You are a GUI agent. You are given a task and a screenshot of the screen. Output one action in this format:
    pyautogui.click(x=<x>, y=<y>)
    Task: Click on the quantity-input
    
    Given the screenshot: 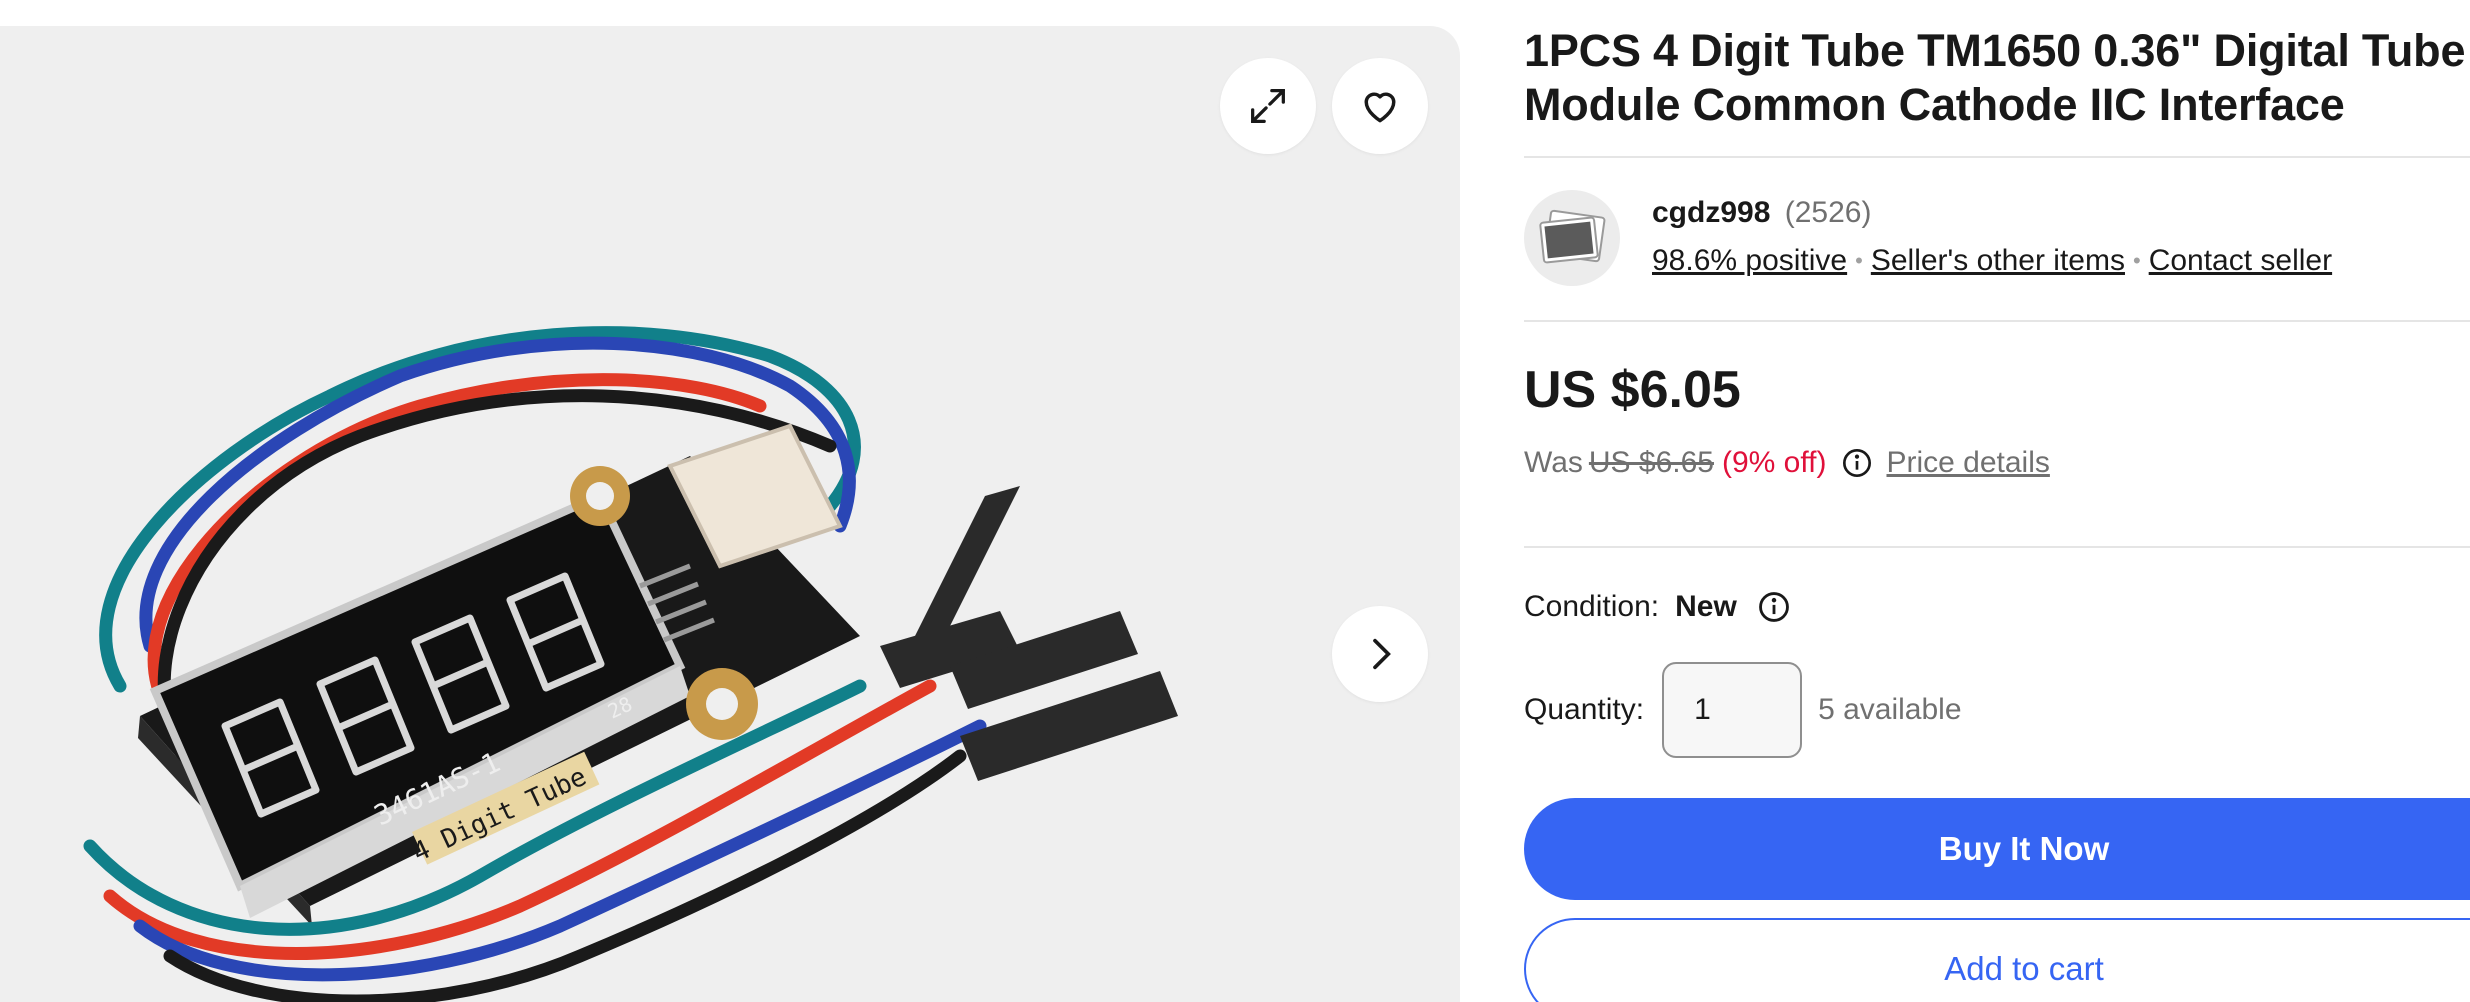 What is the action you would take?
    pyautogui.click(x=1732, y=710)
    